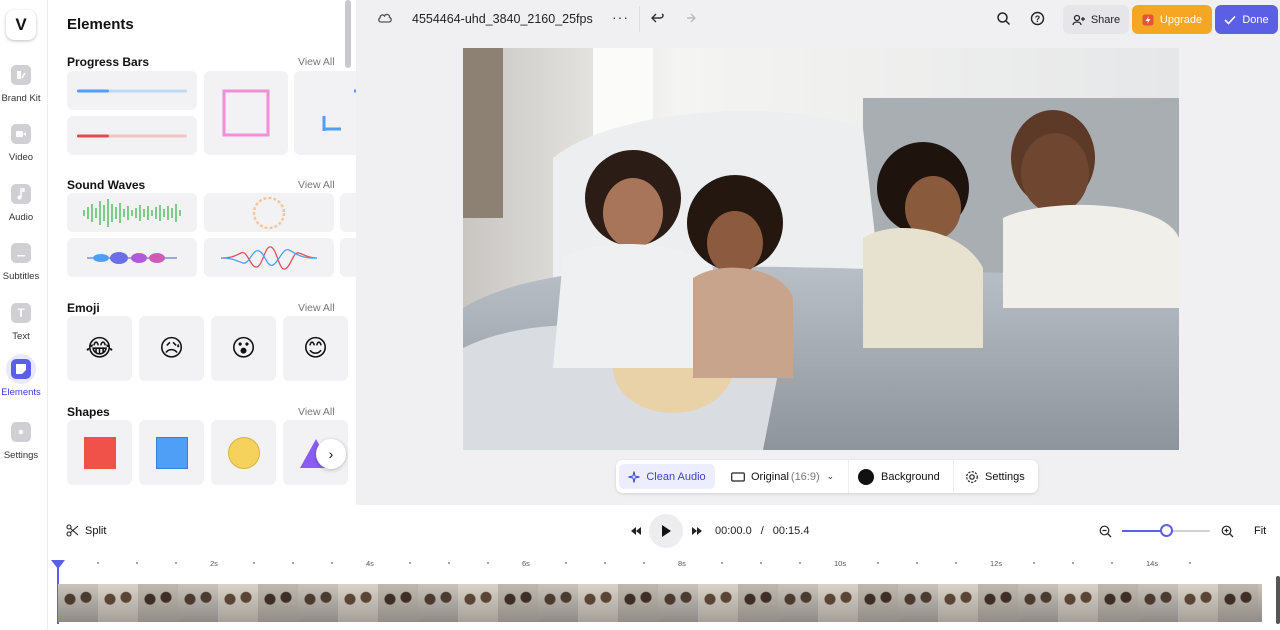 Image resolution: width=1280 pixels, height=630 pixels. Describe the element at coordinates (99, 452) in the screenshot. I see `shape-tile-red-square` at that location.